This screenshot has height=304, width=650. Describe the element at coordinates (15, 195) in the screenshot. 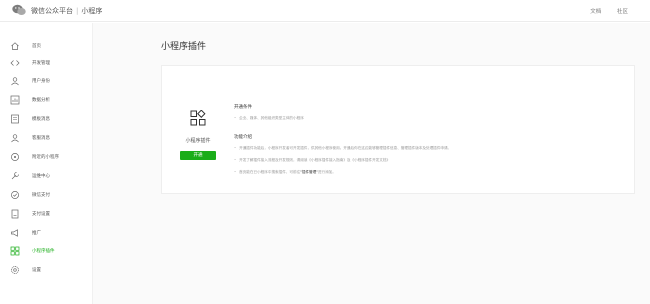

I see `pay-icon` at that location.